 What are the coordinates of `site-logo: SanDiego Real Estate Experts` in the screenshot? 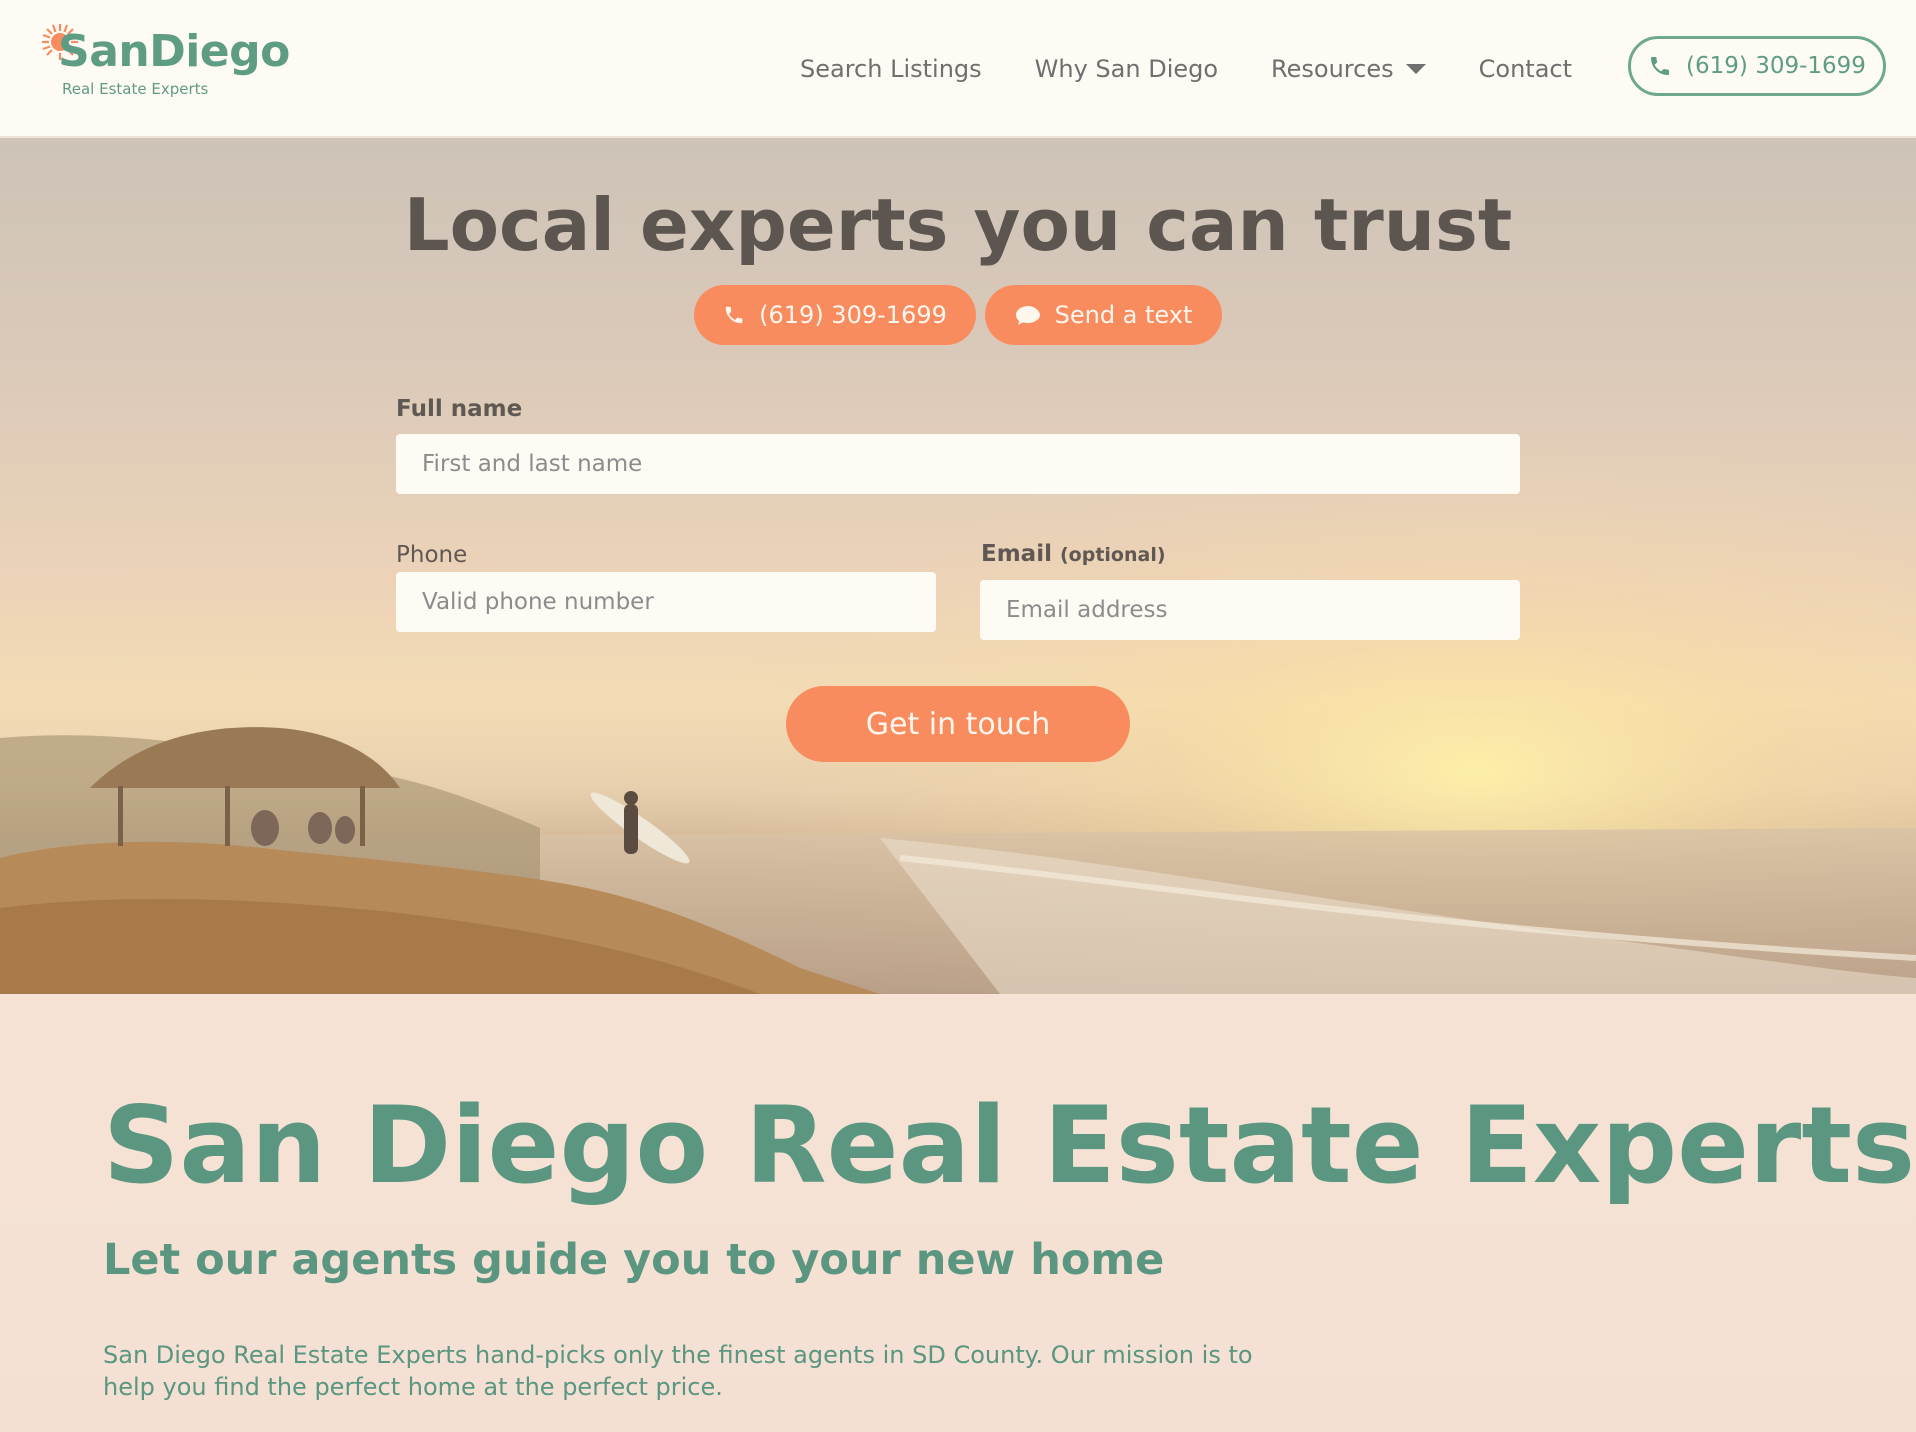 It's located at (165, 62).